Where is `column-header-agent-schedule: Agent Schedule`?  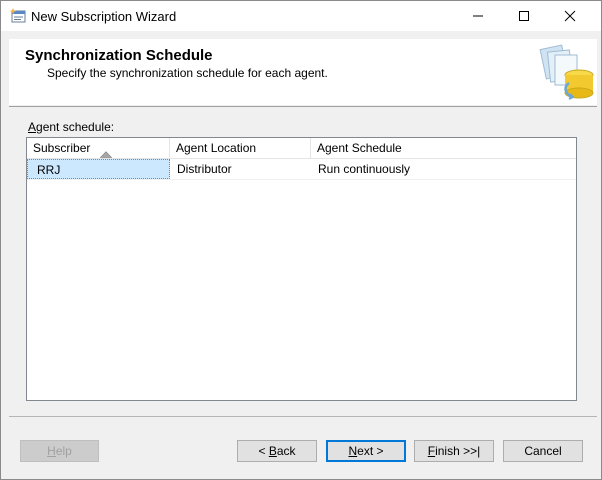 column-header-agent-schedule: Agent Schedule is located at coordinates (443, 148).